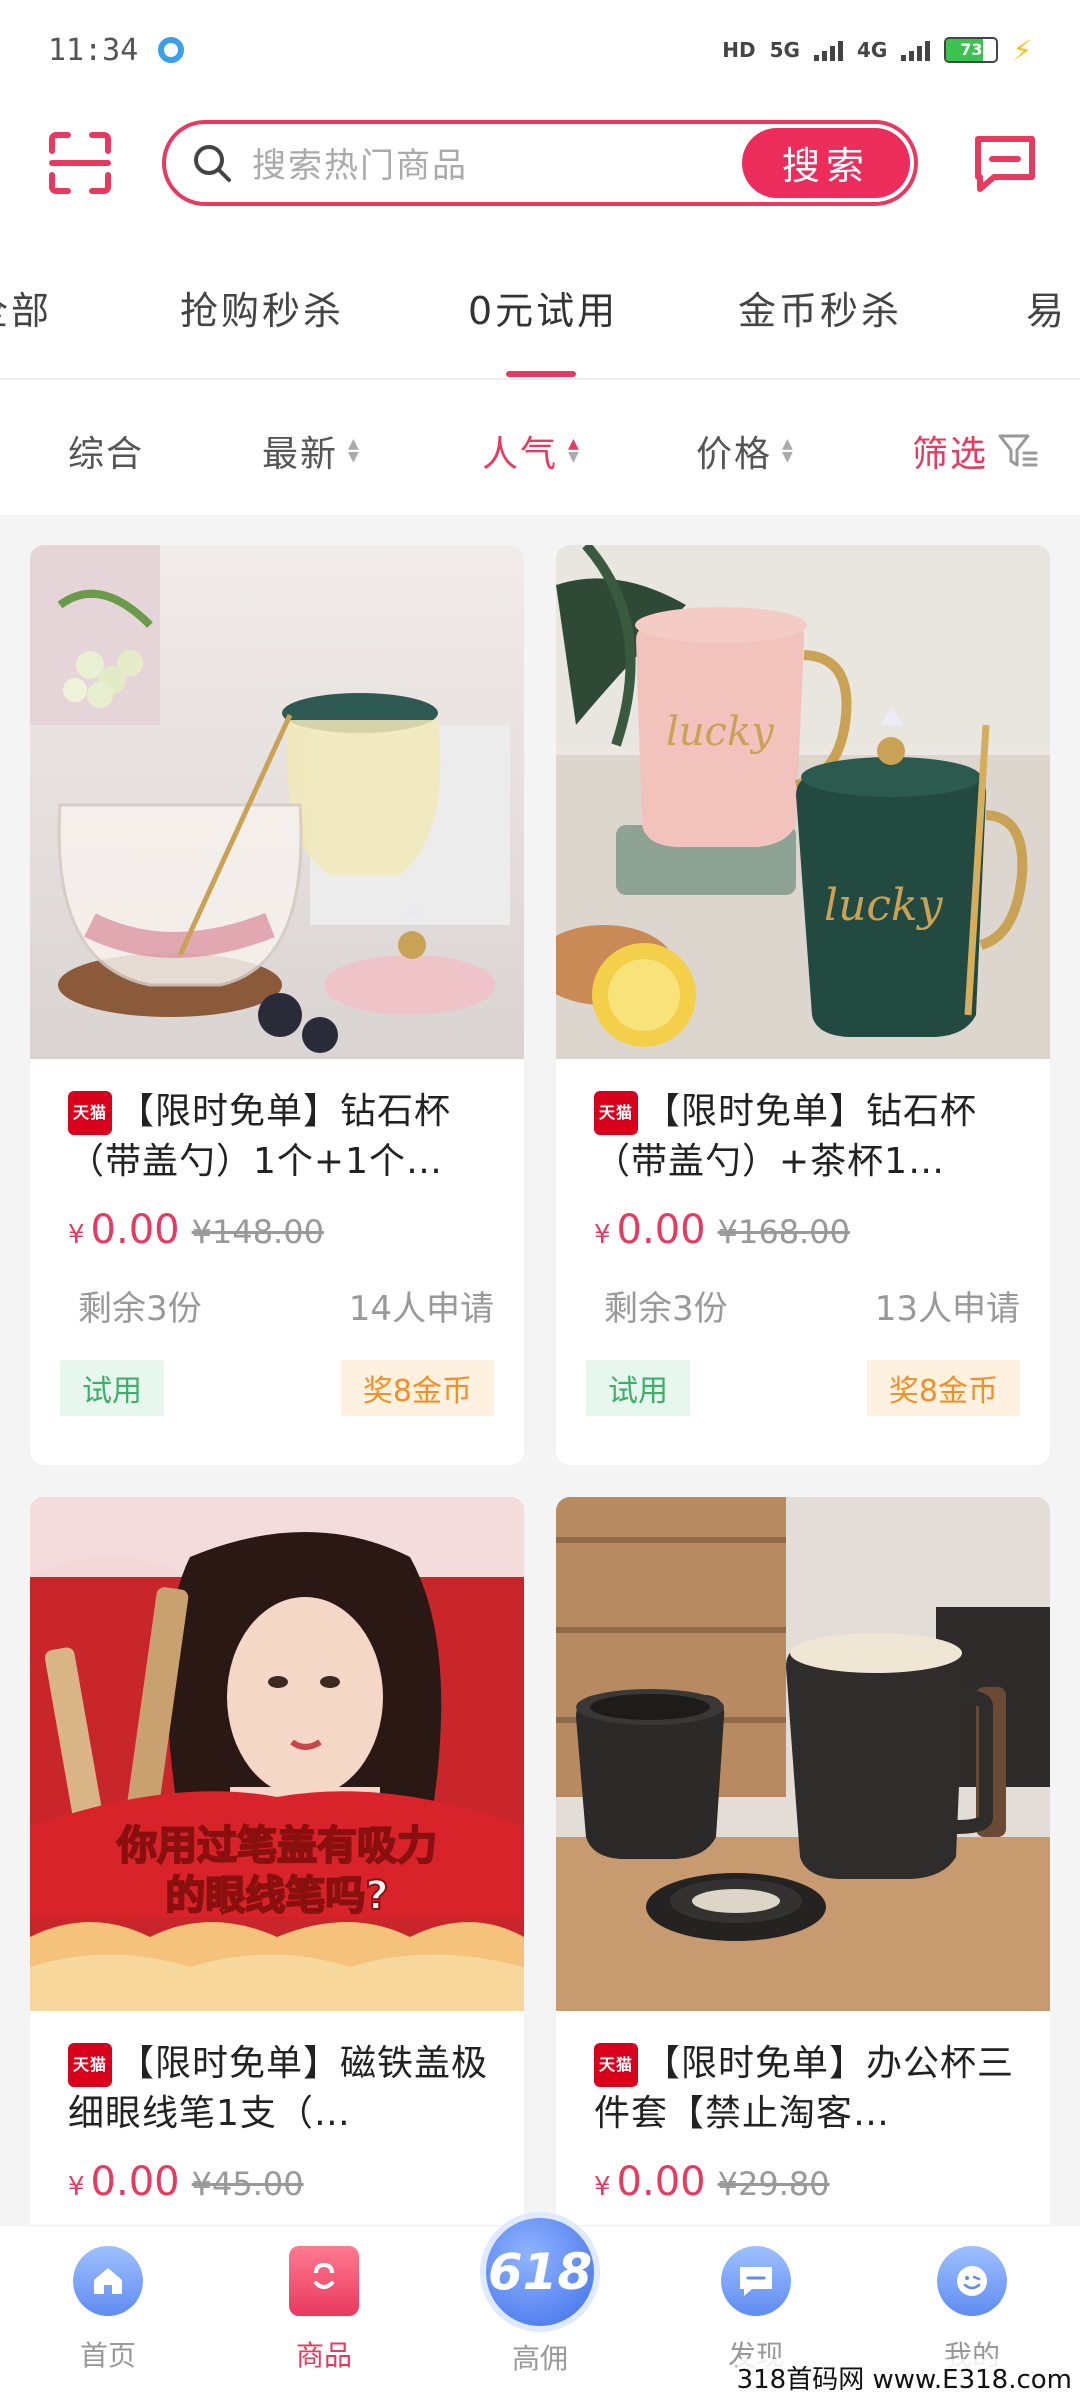 The width and height of the screenshot is (1080, 2400). I want to click on search-button: 搜索, so click(826, 162).